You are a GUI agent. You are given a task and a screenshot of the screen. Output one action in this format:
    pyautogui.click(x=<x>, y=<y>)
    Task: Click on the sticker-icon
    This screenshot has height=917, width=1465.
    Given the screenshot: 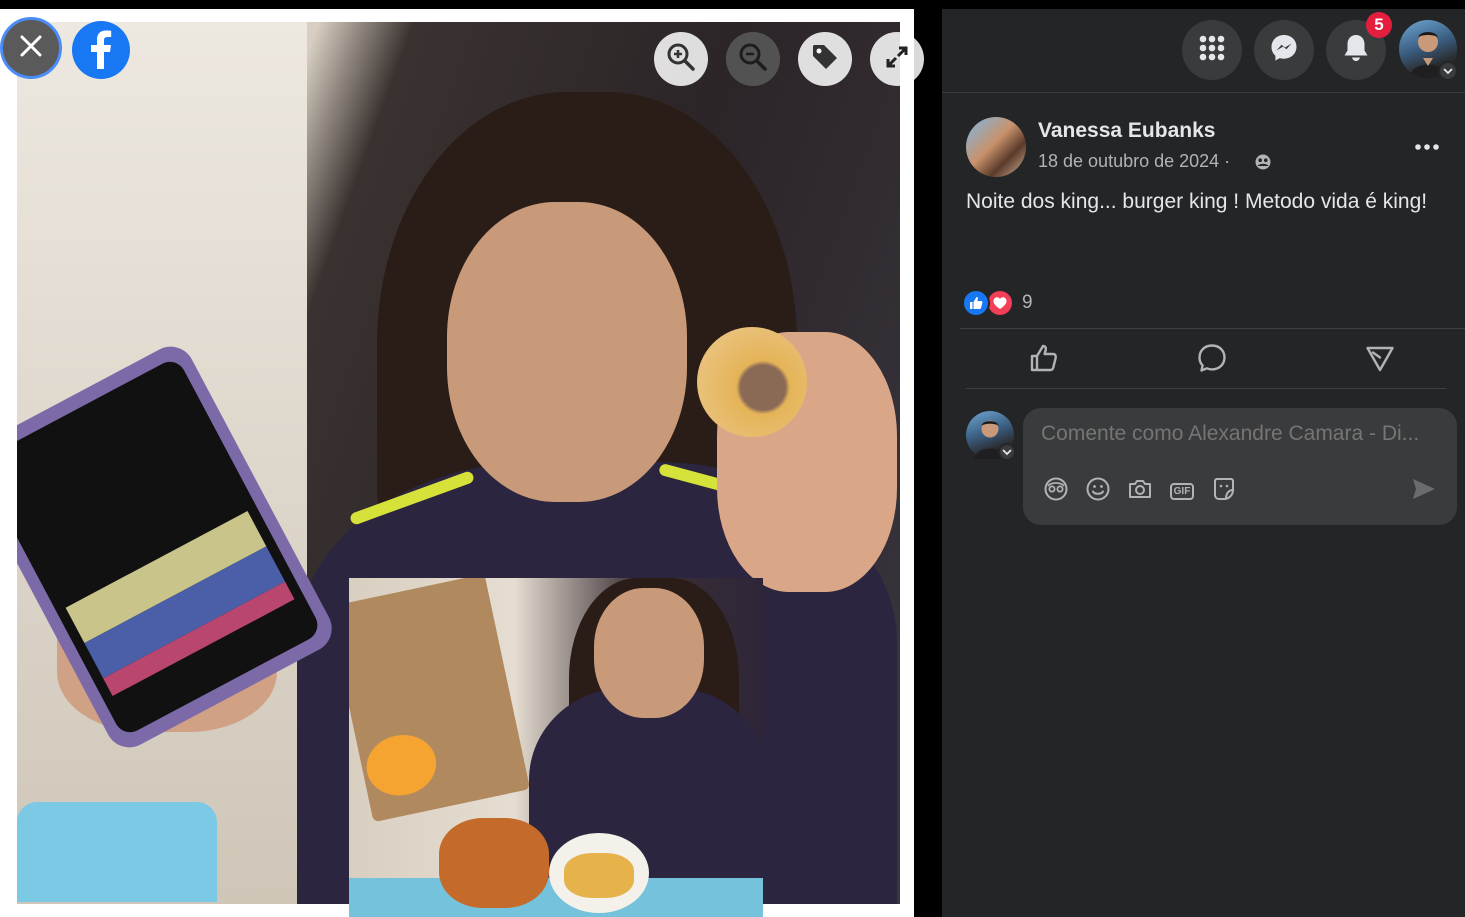 What is the action you would take?
    pyautogui.click(x=1224, y=491)
    